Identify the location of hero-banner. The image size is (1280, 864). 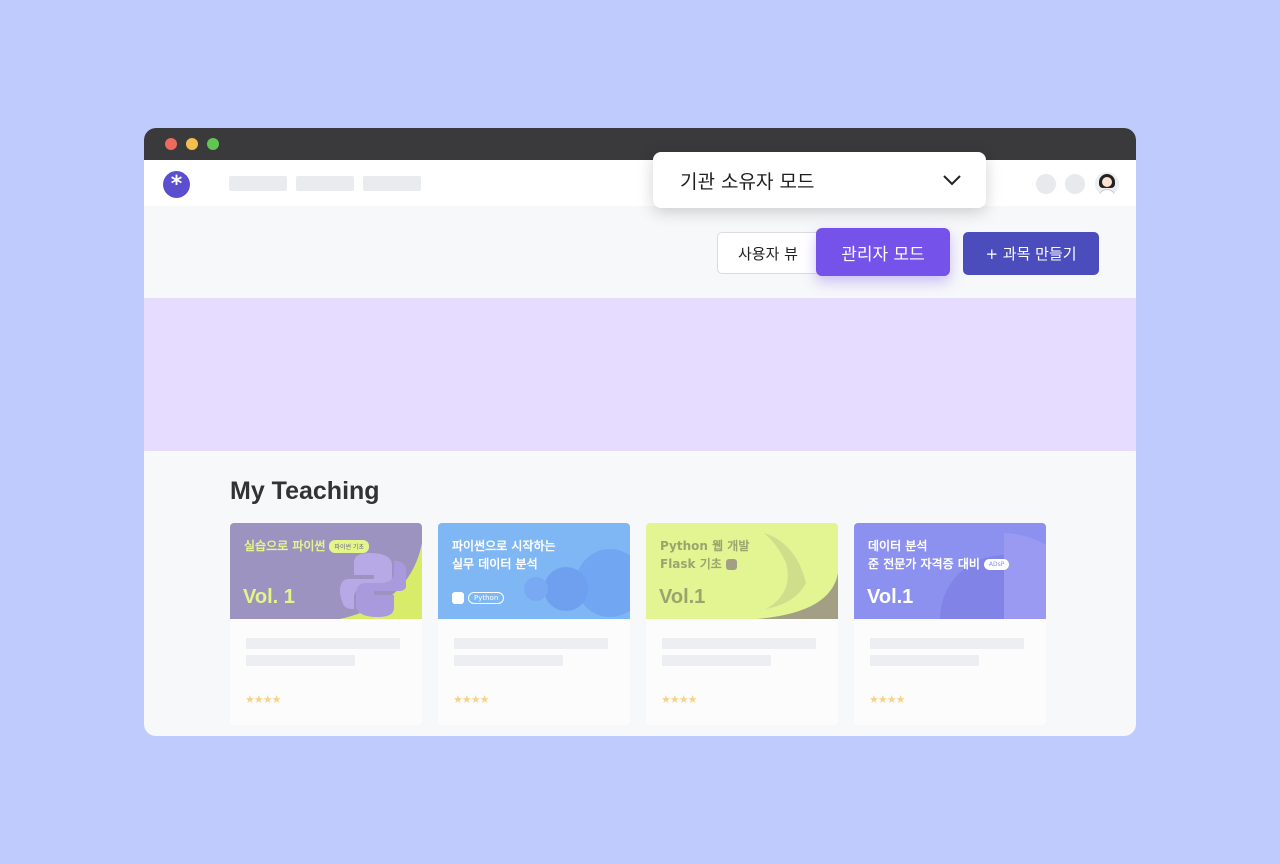
(640, 374).